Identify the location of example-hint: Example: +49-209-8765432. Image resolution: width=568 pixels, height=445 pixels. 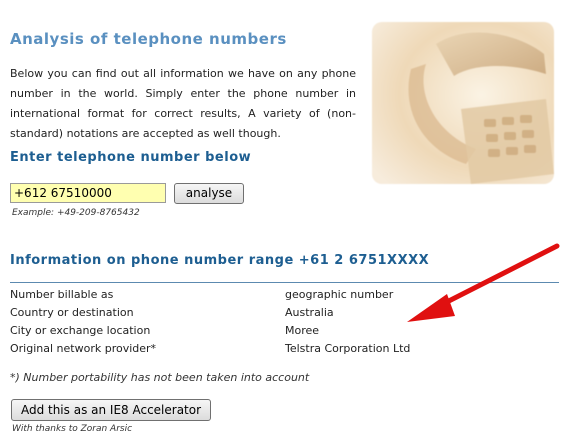
(76, 213).